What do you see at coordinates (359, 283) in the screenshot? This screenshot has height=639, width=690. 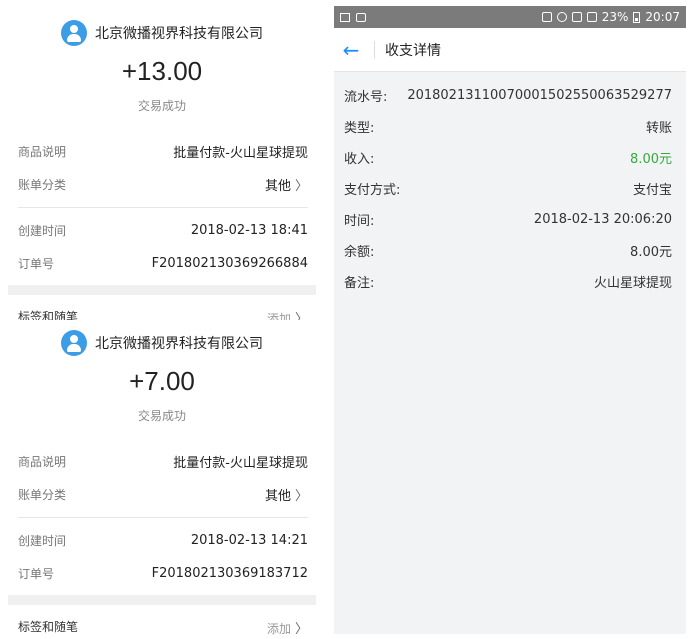 I see `detail-label: 备注:` at bounding box center [359, 283].